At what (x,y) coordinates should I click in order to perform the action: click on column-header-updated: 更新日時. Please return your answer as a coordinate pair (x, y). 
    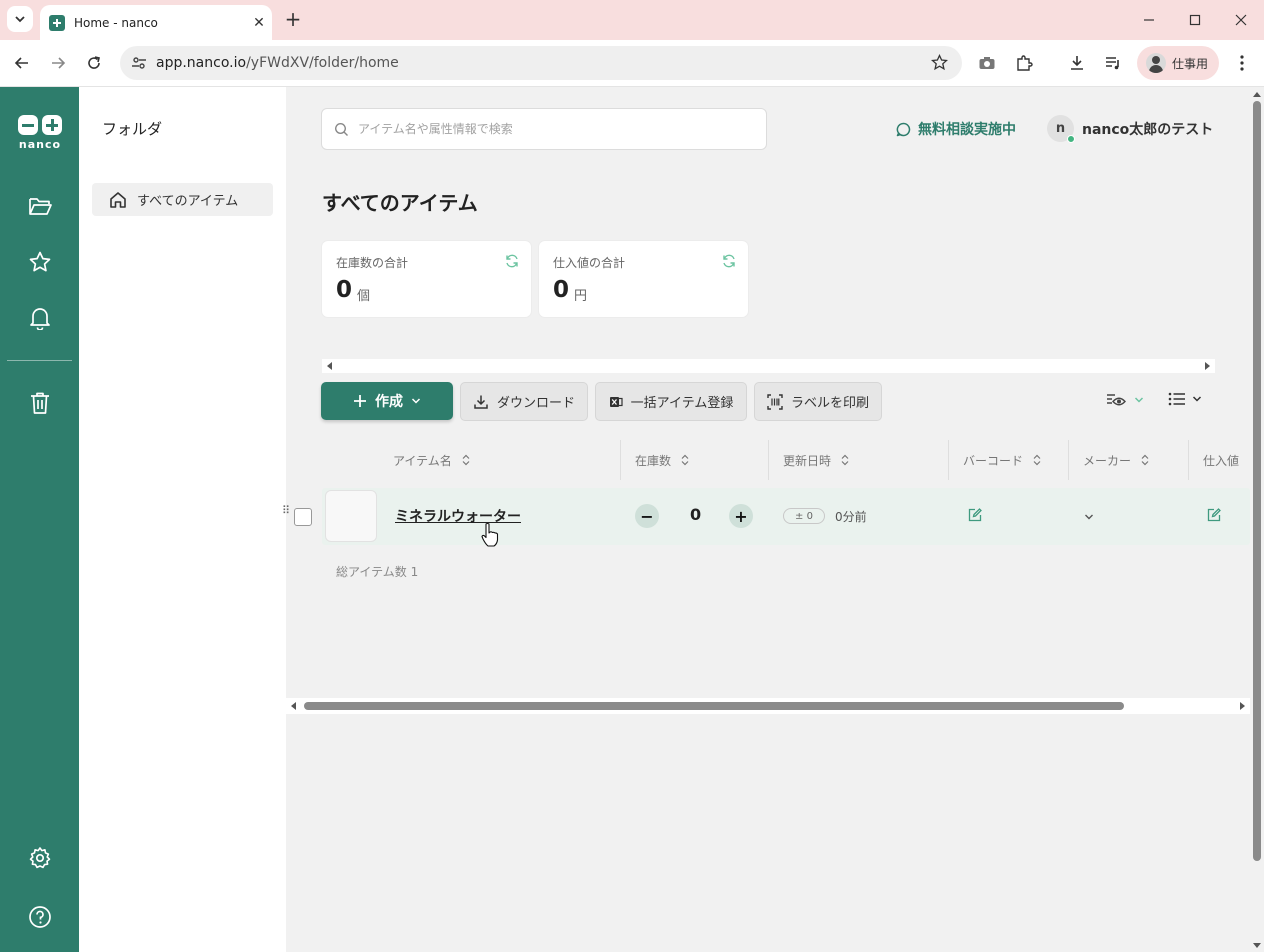
    Looking at the image, I should click on (858, 460).